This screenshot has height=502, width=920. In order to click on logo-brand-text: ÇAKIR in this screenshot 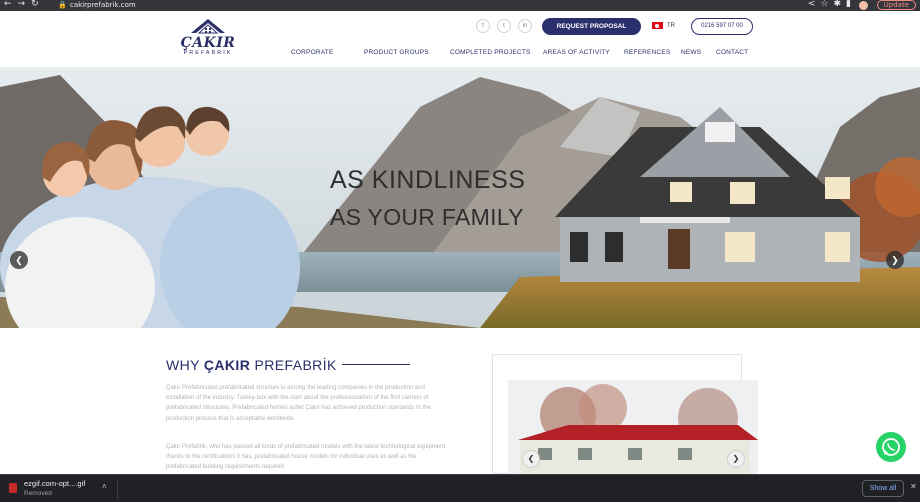, I will do `click(208, 43)`.